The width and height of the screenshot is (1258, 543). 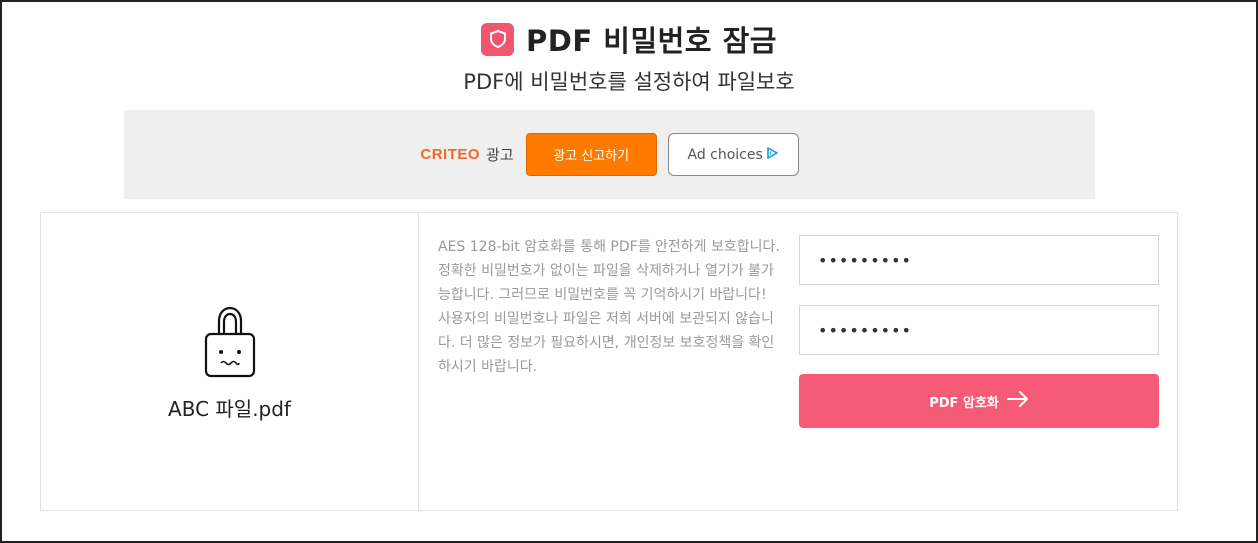 I want to click on report-ad-button: 광고 신고하기, so click(x=591, y=154).